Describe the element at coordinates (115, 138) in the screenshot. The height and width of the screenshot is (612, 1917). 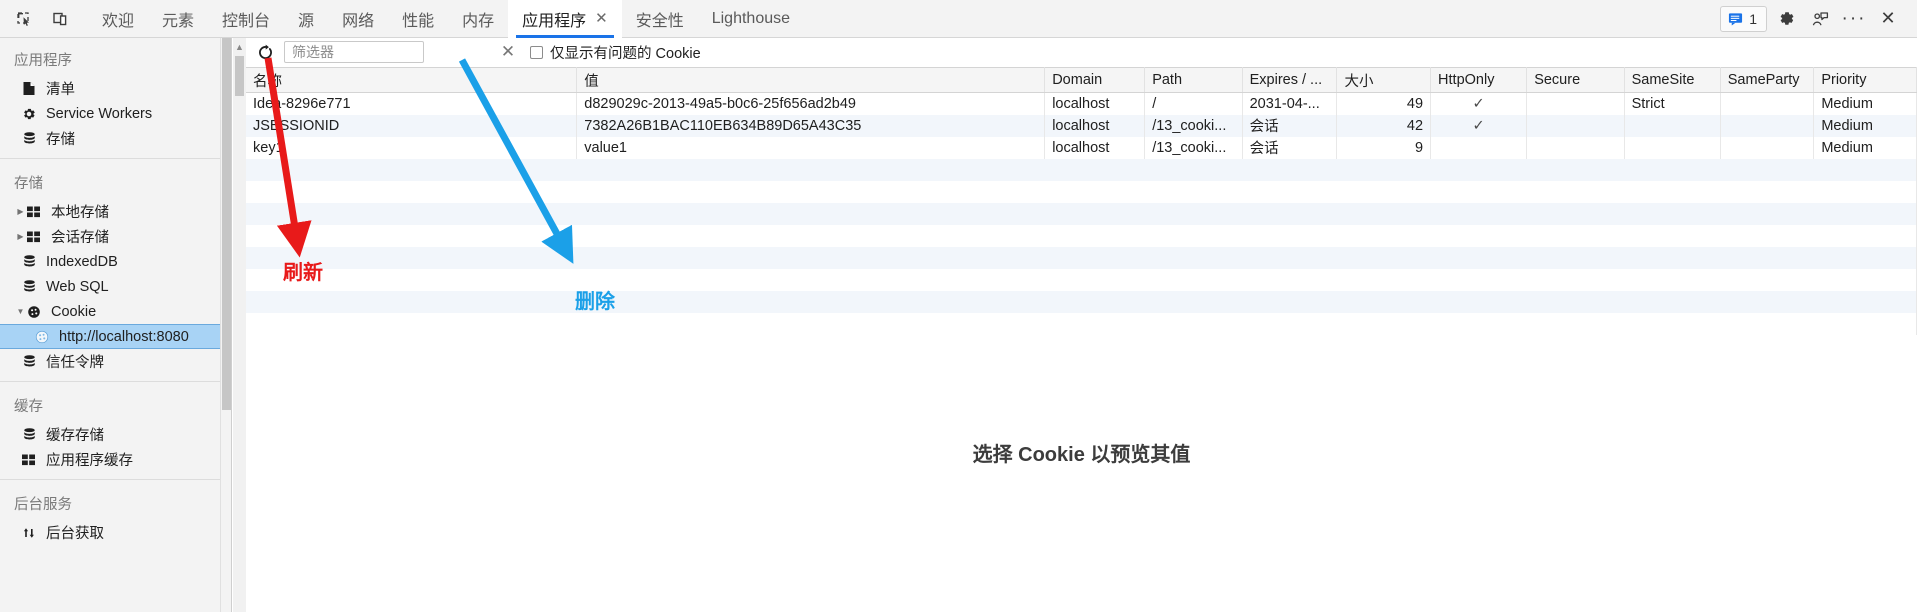
I see `sidebar-item-storage: 存储` at that location.